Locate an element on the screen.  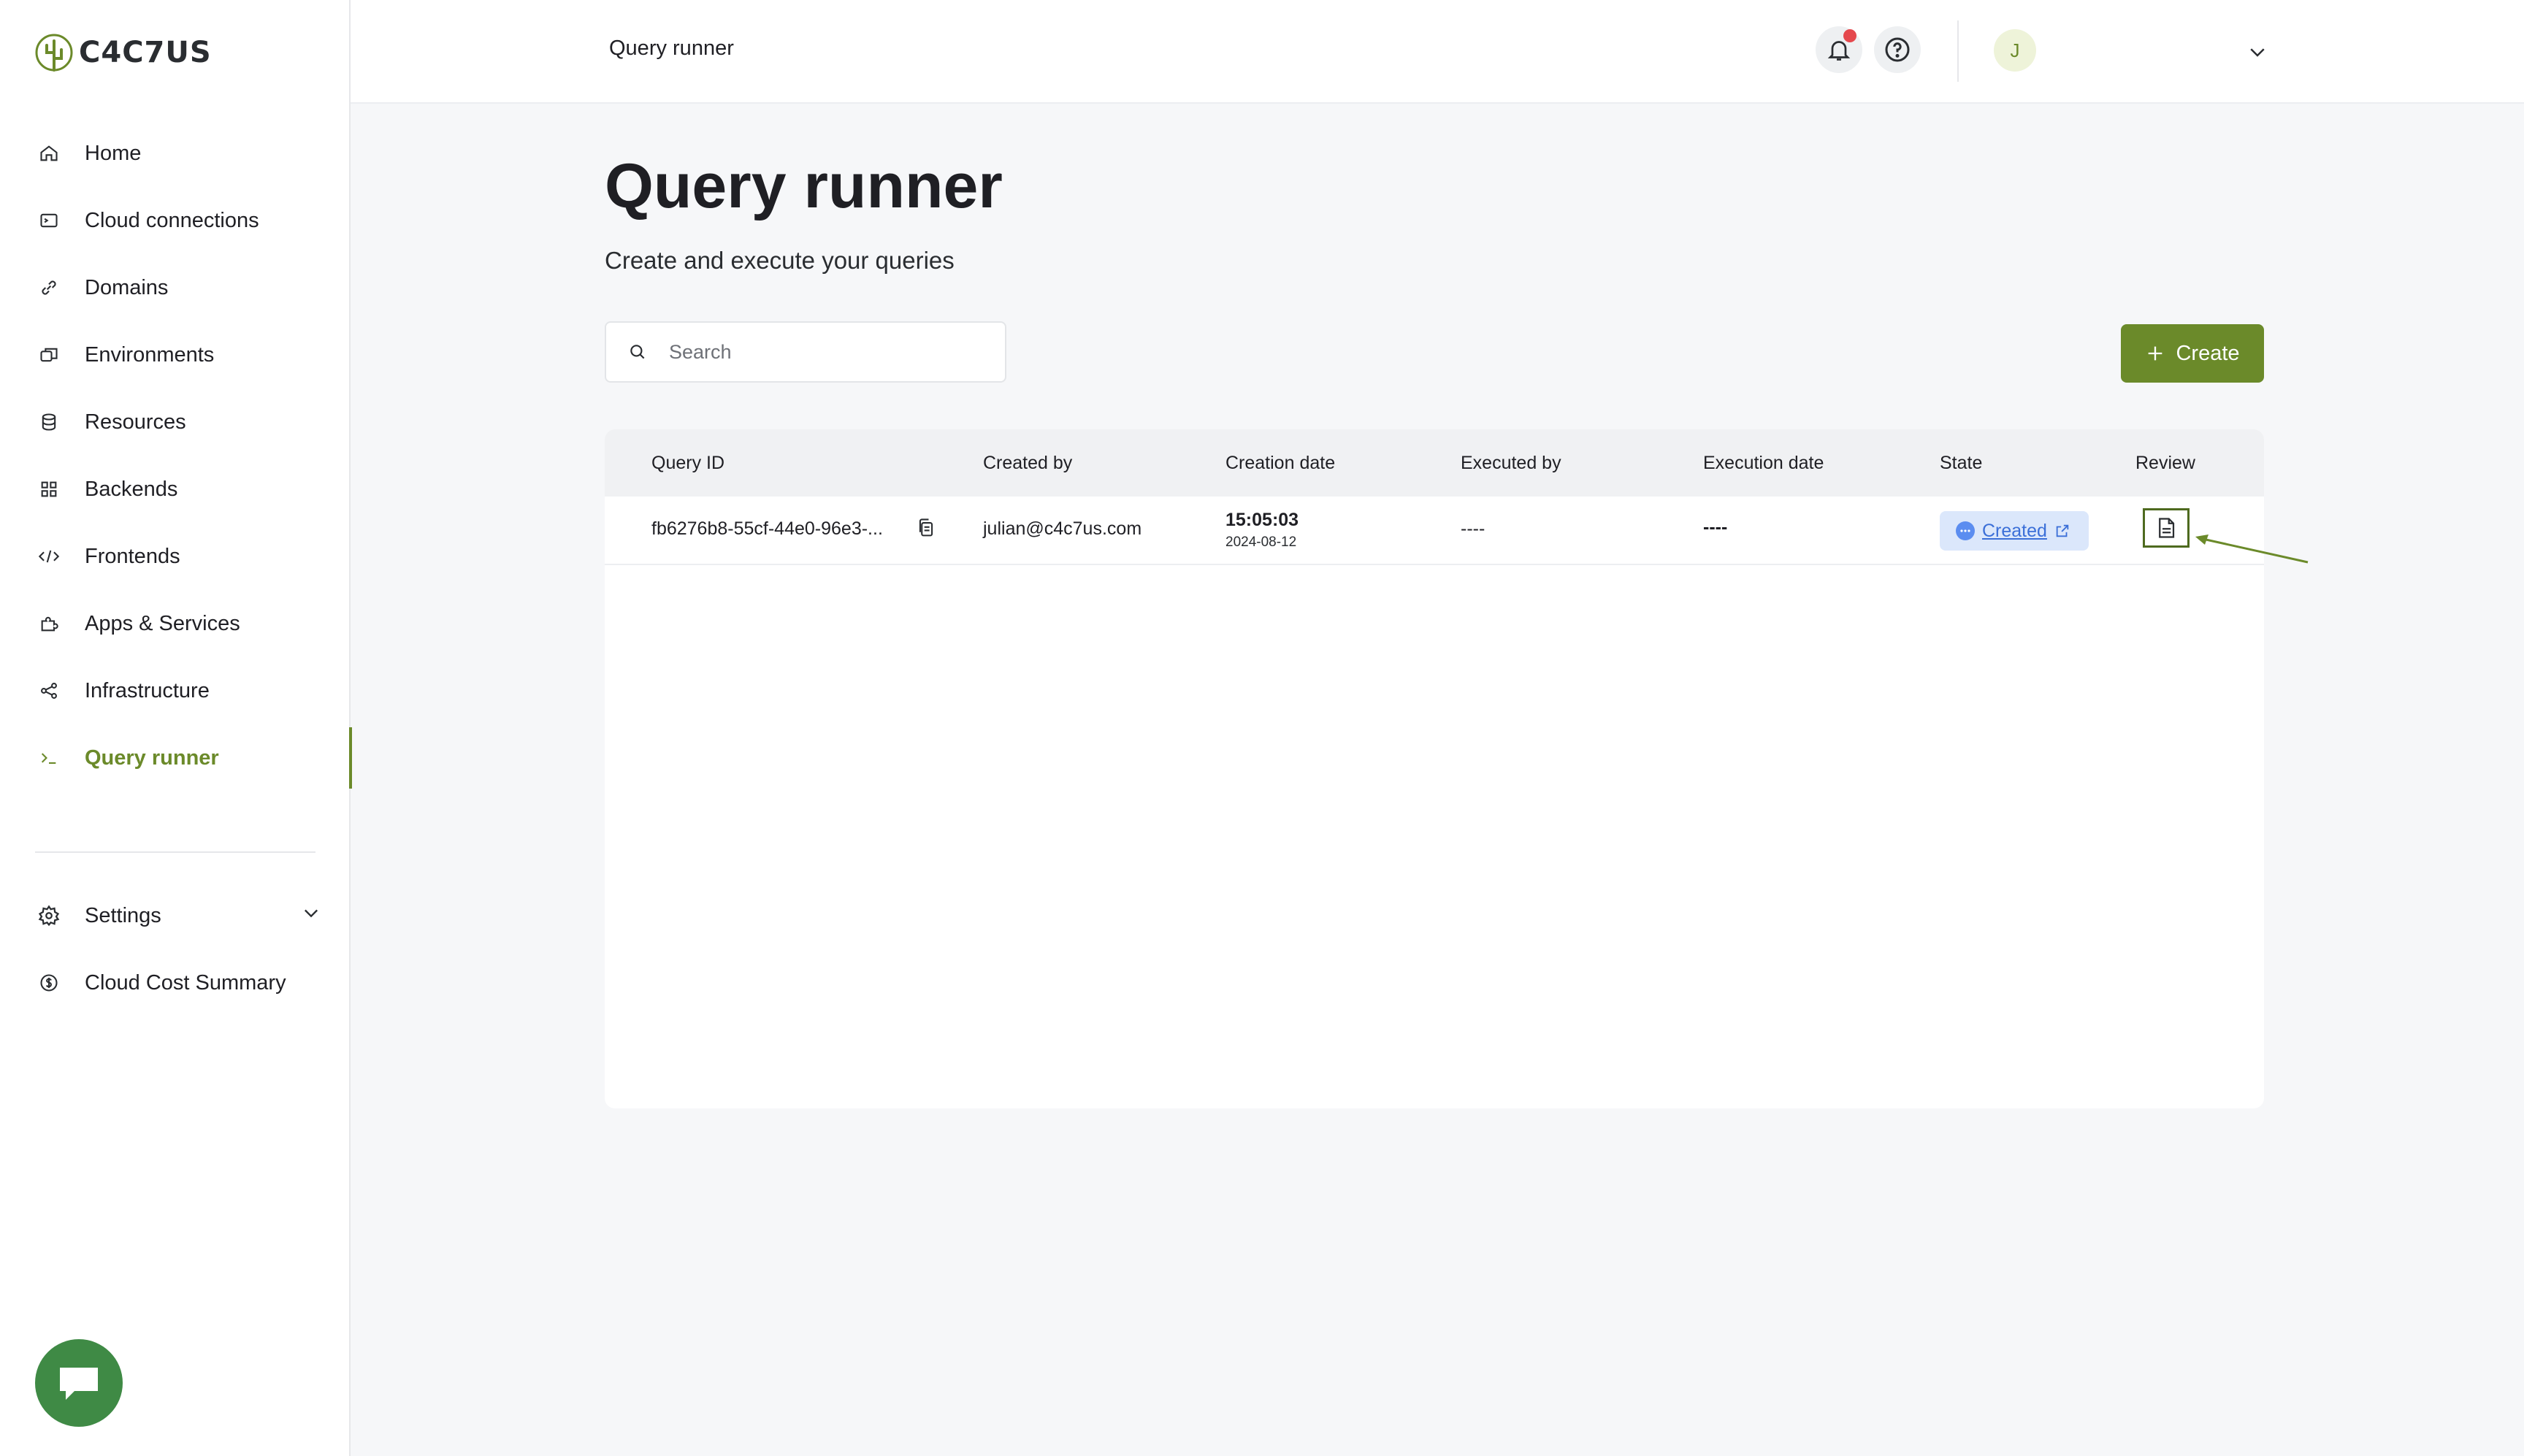
avatar: J is located at coordinates (2015, 50).